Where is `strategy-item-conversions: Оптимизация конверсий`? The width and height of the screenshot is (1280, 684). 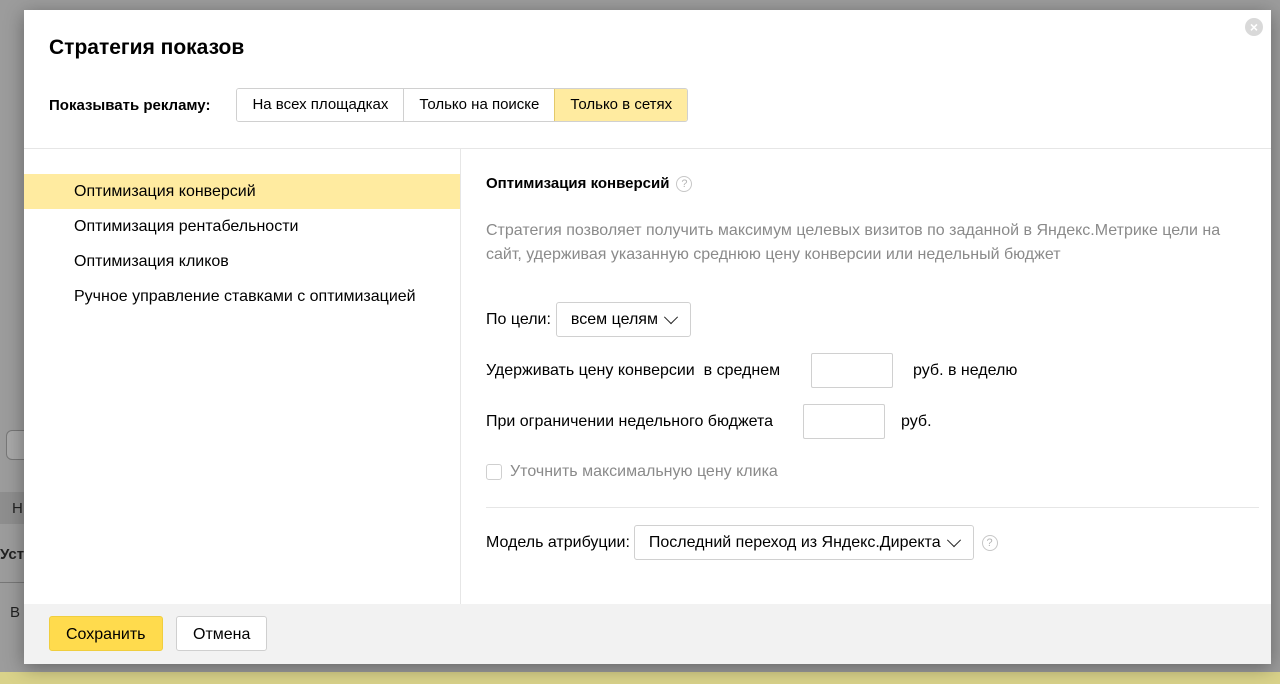
strategy-item-conversions: Оптимизация конверсий is located at coordinates (242, 191).